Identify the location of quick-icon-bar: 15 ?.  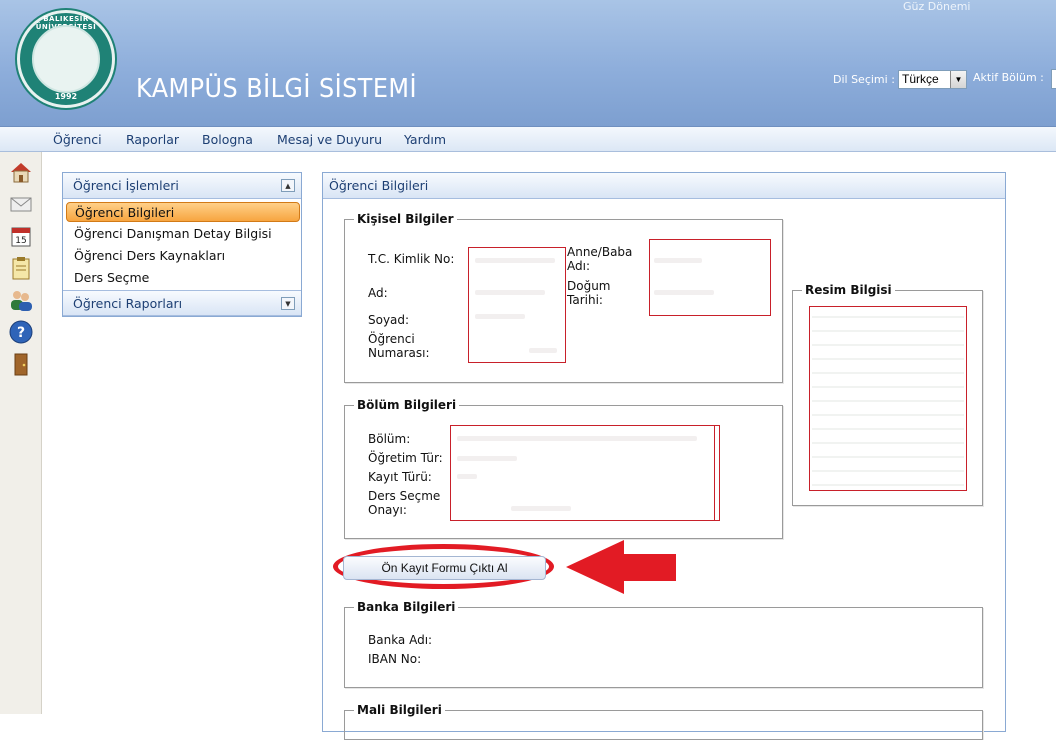
(21, 433).